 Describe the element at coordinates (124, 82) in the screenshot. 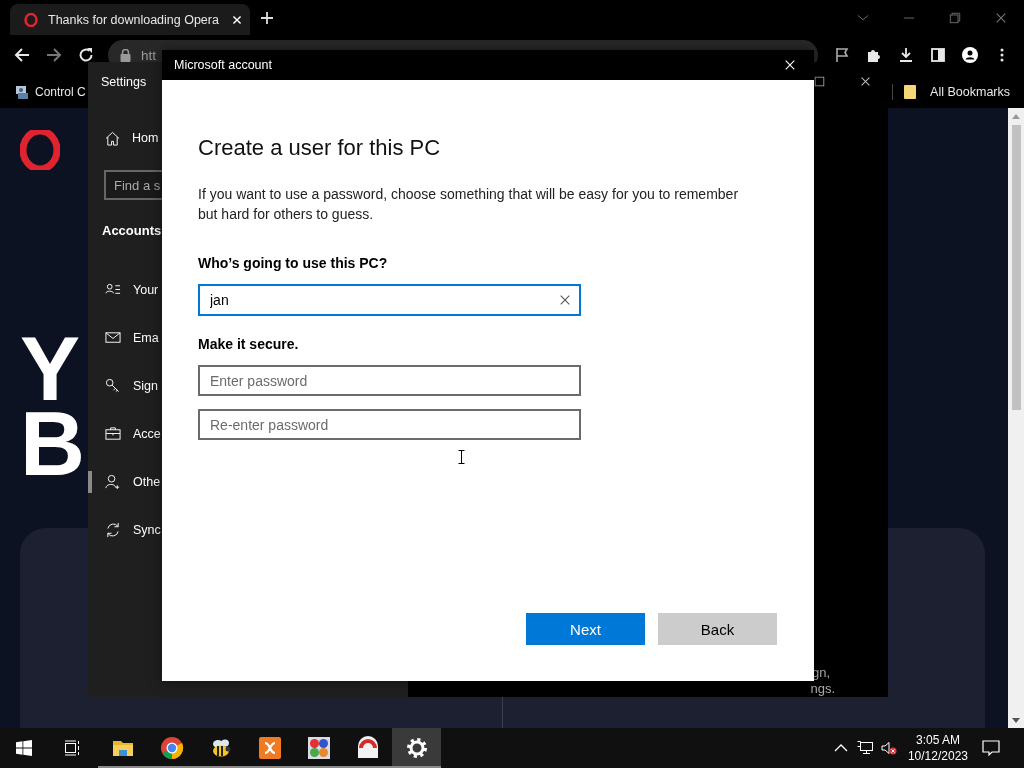

I see `window-title: Settings` at that location.